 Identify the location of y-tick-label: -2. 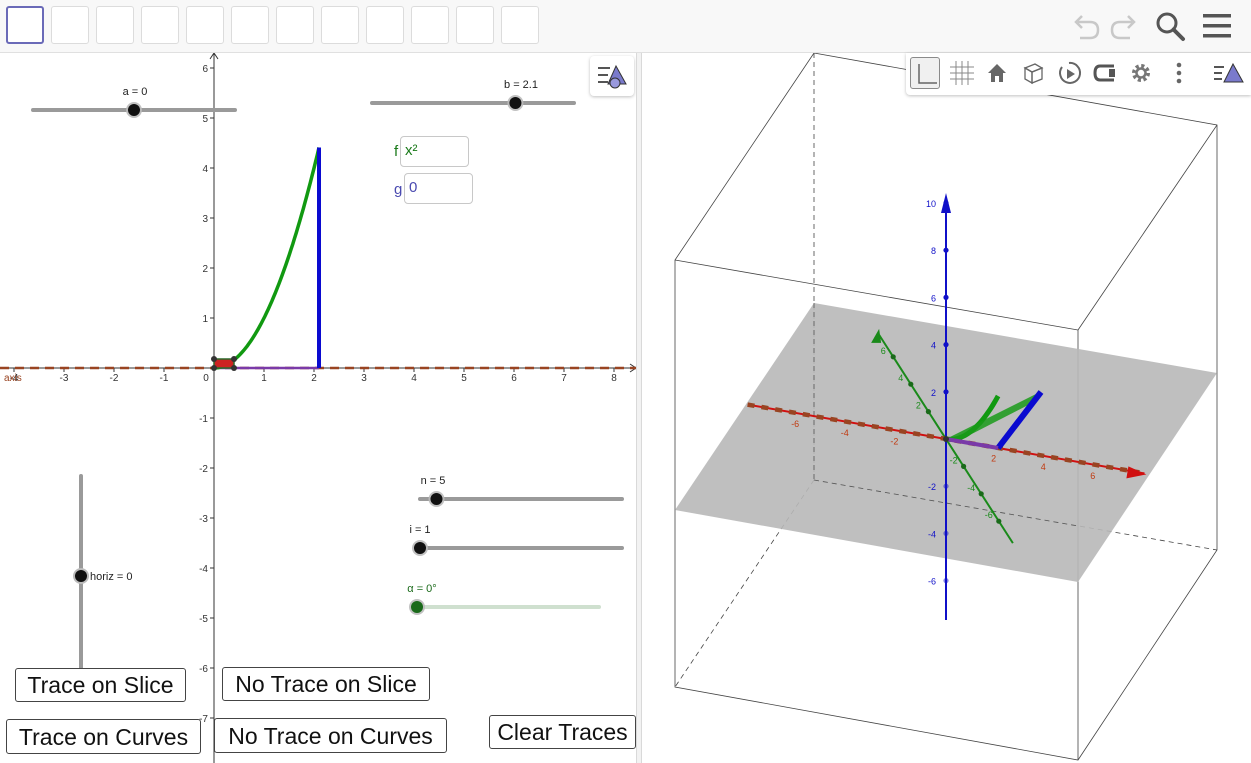
(203, 469).